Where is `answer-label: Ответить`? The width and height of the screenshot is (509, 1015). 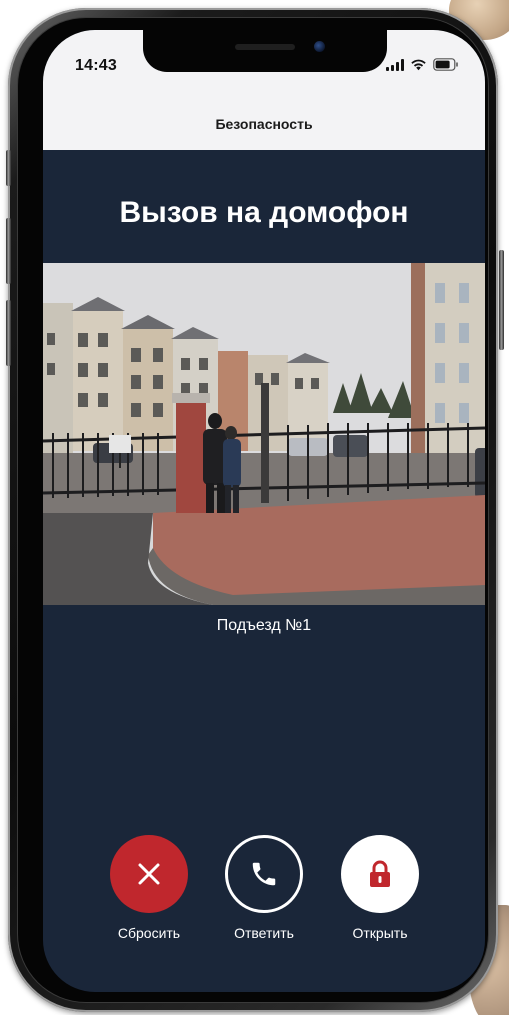 answer-label: Ответить is located at coordinates (264, 933).